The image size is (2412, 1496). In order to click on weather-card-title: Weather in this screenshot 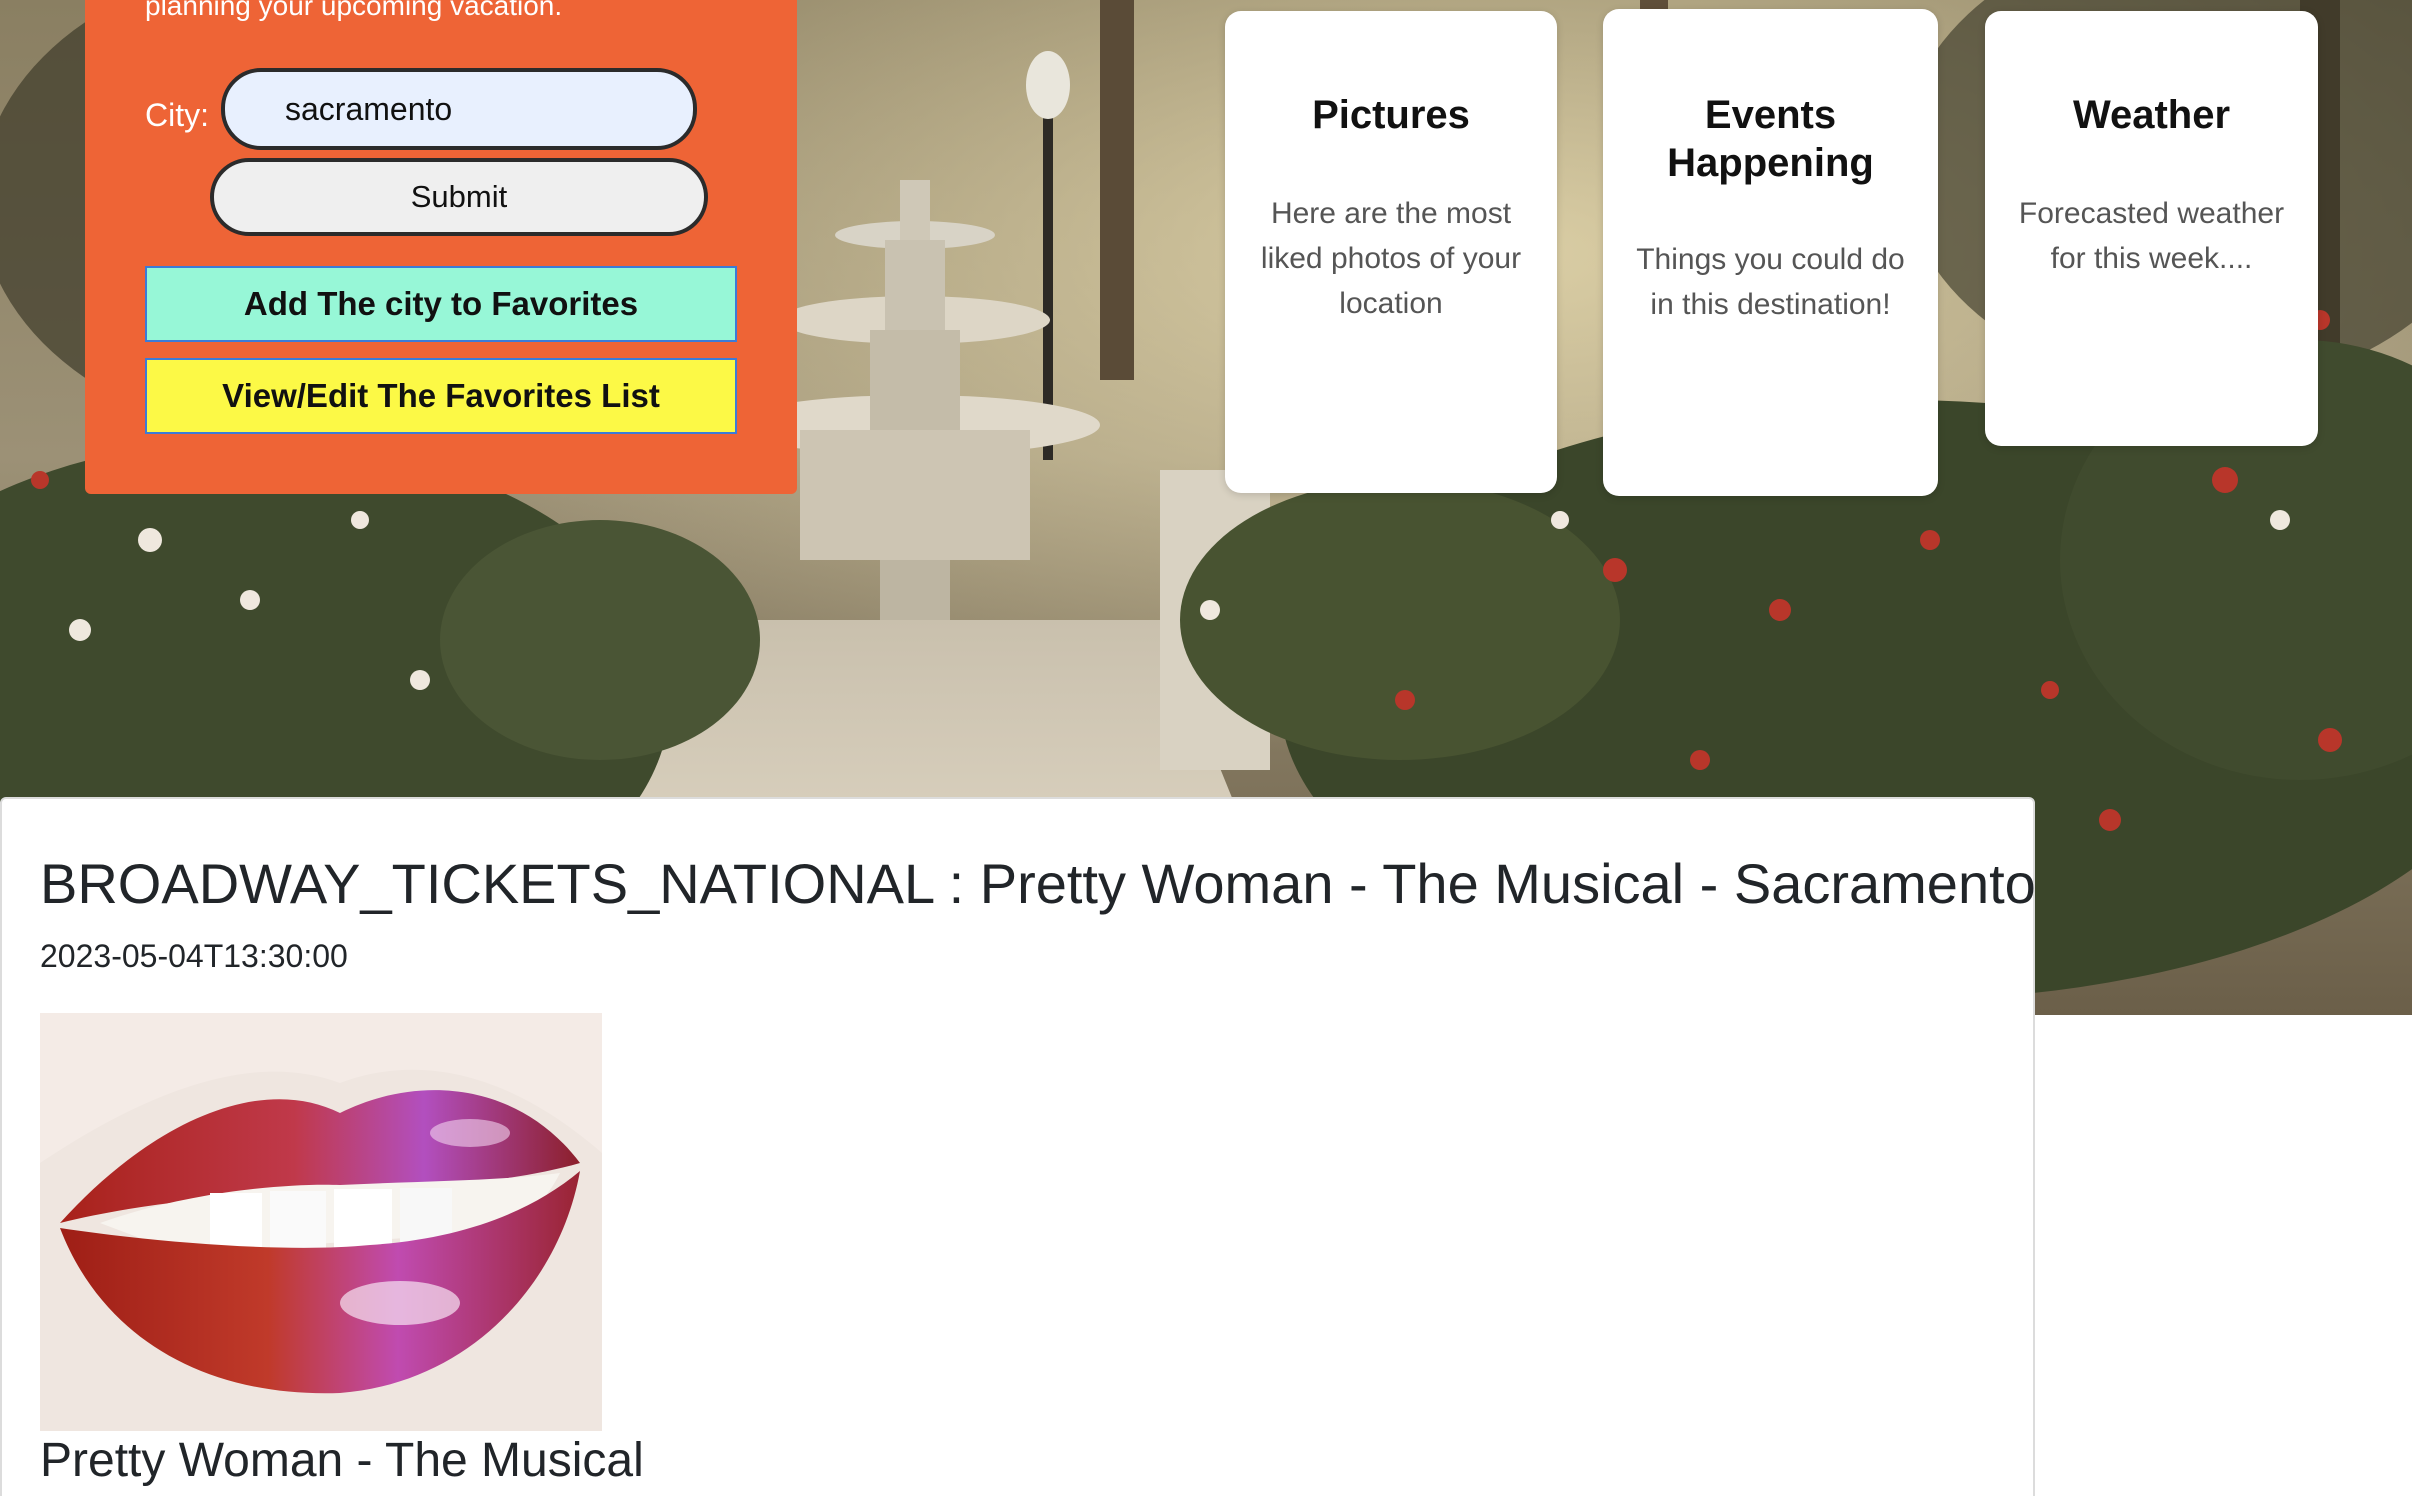, I will do `click(2151, 115)`.